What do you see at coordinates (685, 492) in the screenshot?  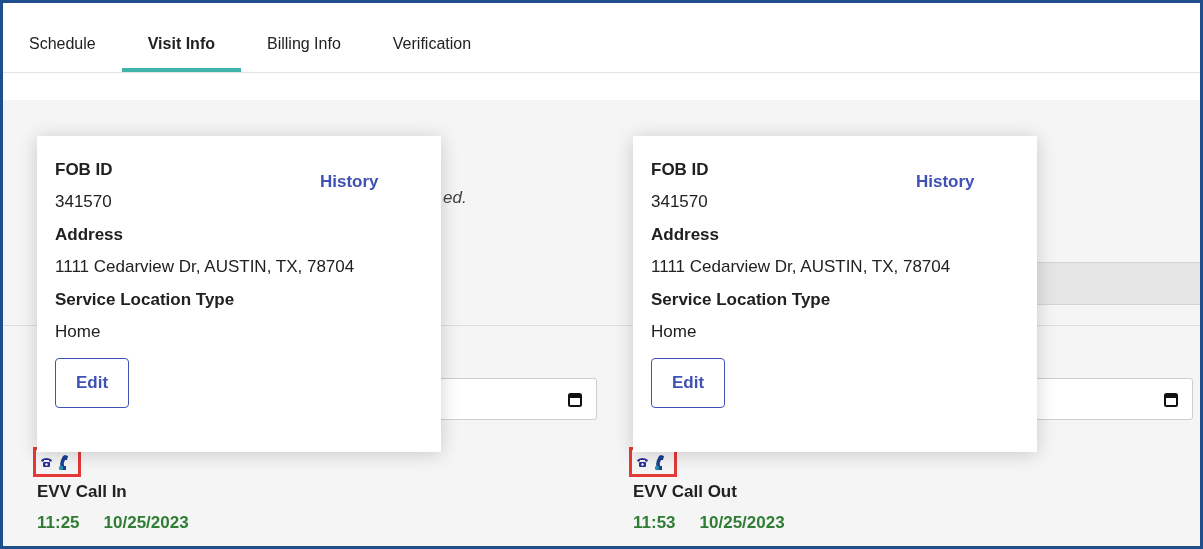 I see `call-label: EVV Call Out` at bounding box center [685, 492].